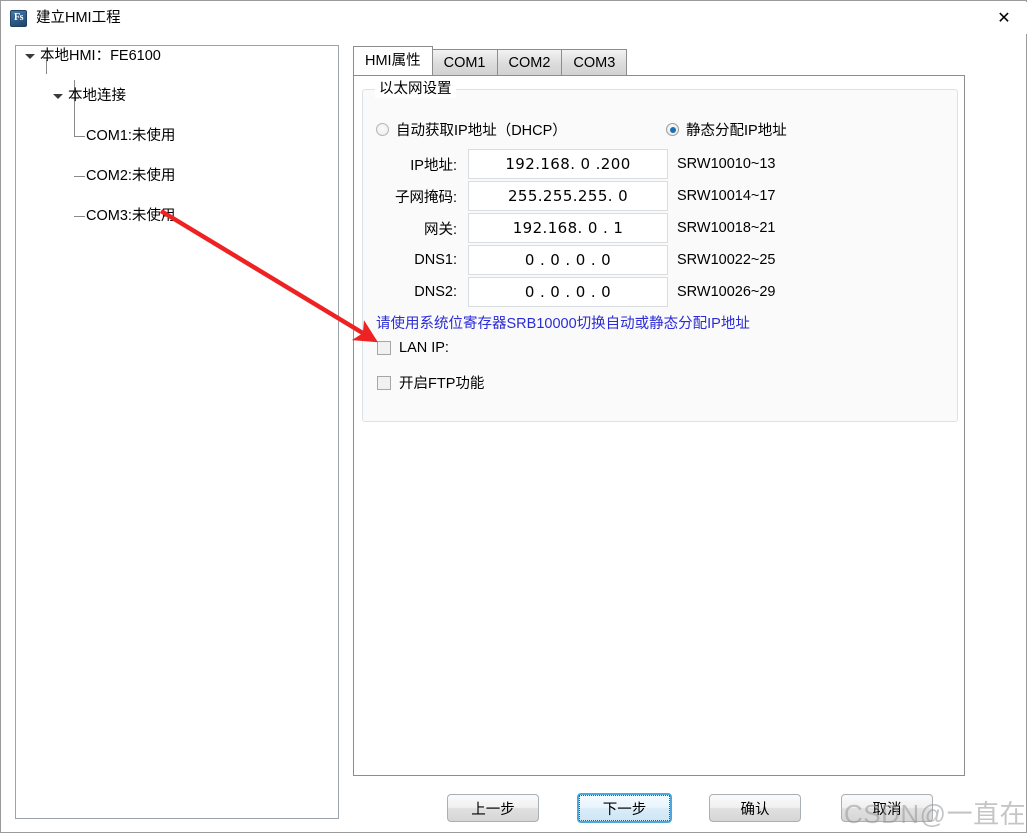 The width and height of the screenshot is (1027, 834). I want to click on checkbox-enable-ftp: 开启FTP功能, so click(430, 382).